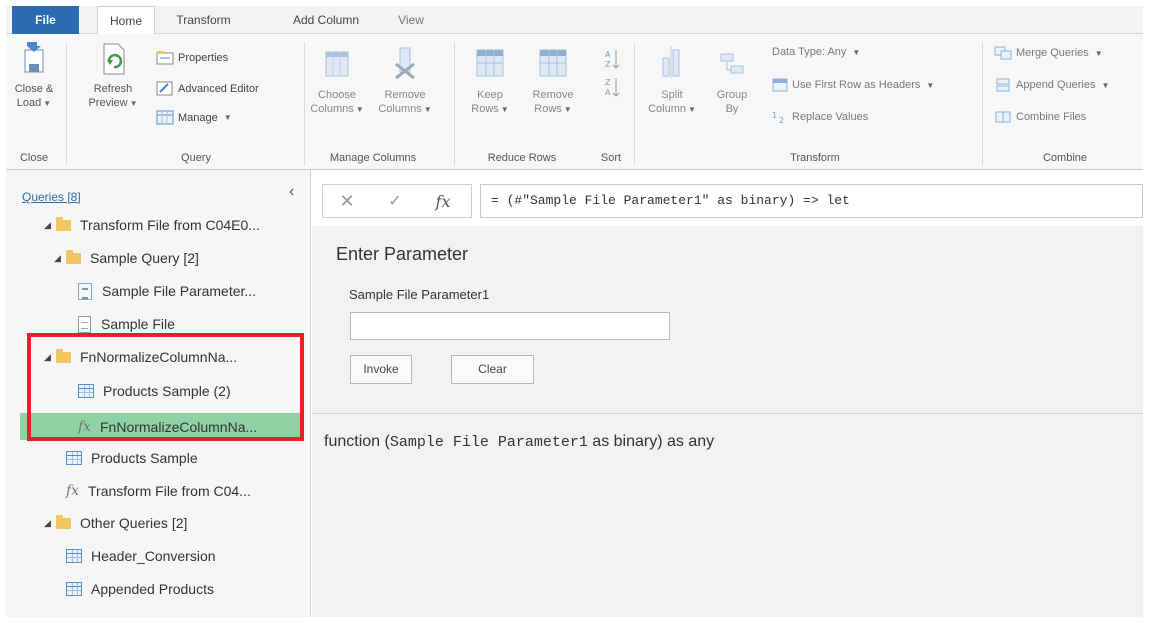  Describe the element at coordinates (144, 258) in the screenshot. I see `query-label: Sample Query [2]` at that location.